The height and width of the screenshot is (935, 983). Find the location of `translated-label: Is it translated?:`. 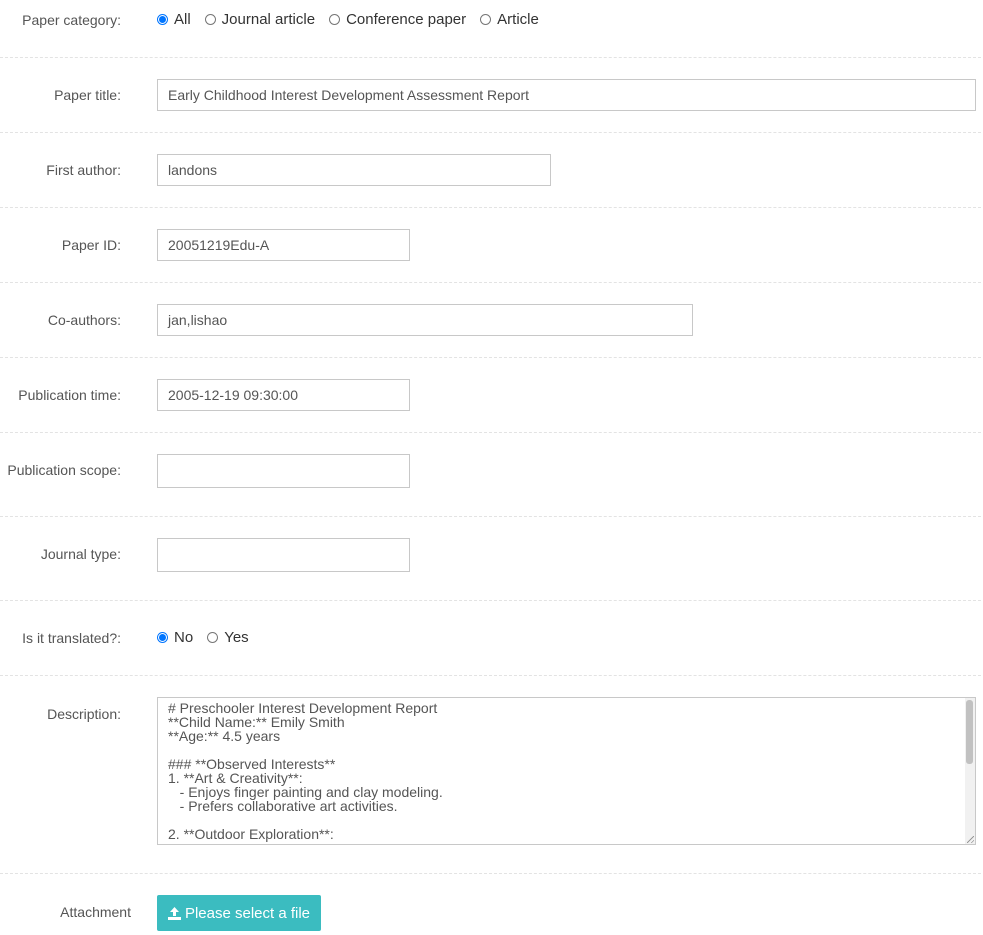

translated-label: Is it translated?: is located at coordinates (71, 638).